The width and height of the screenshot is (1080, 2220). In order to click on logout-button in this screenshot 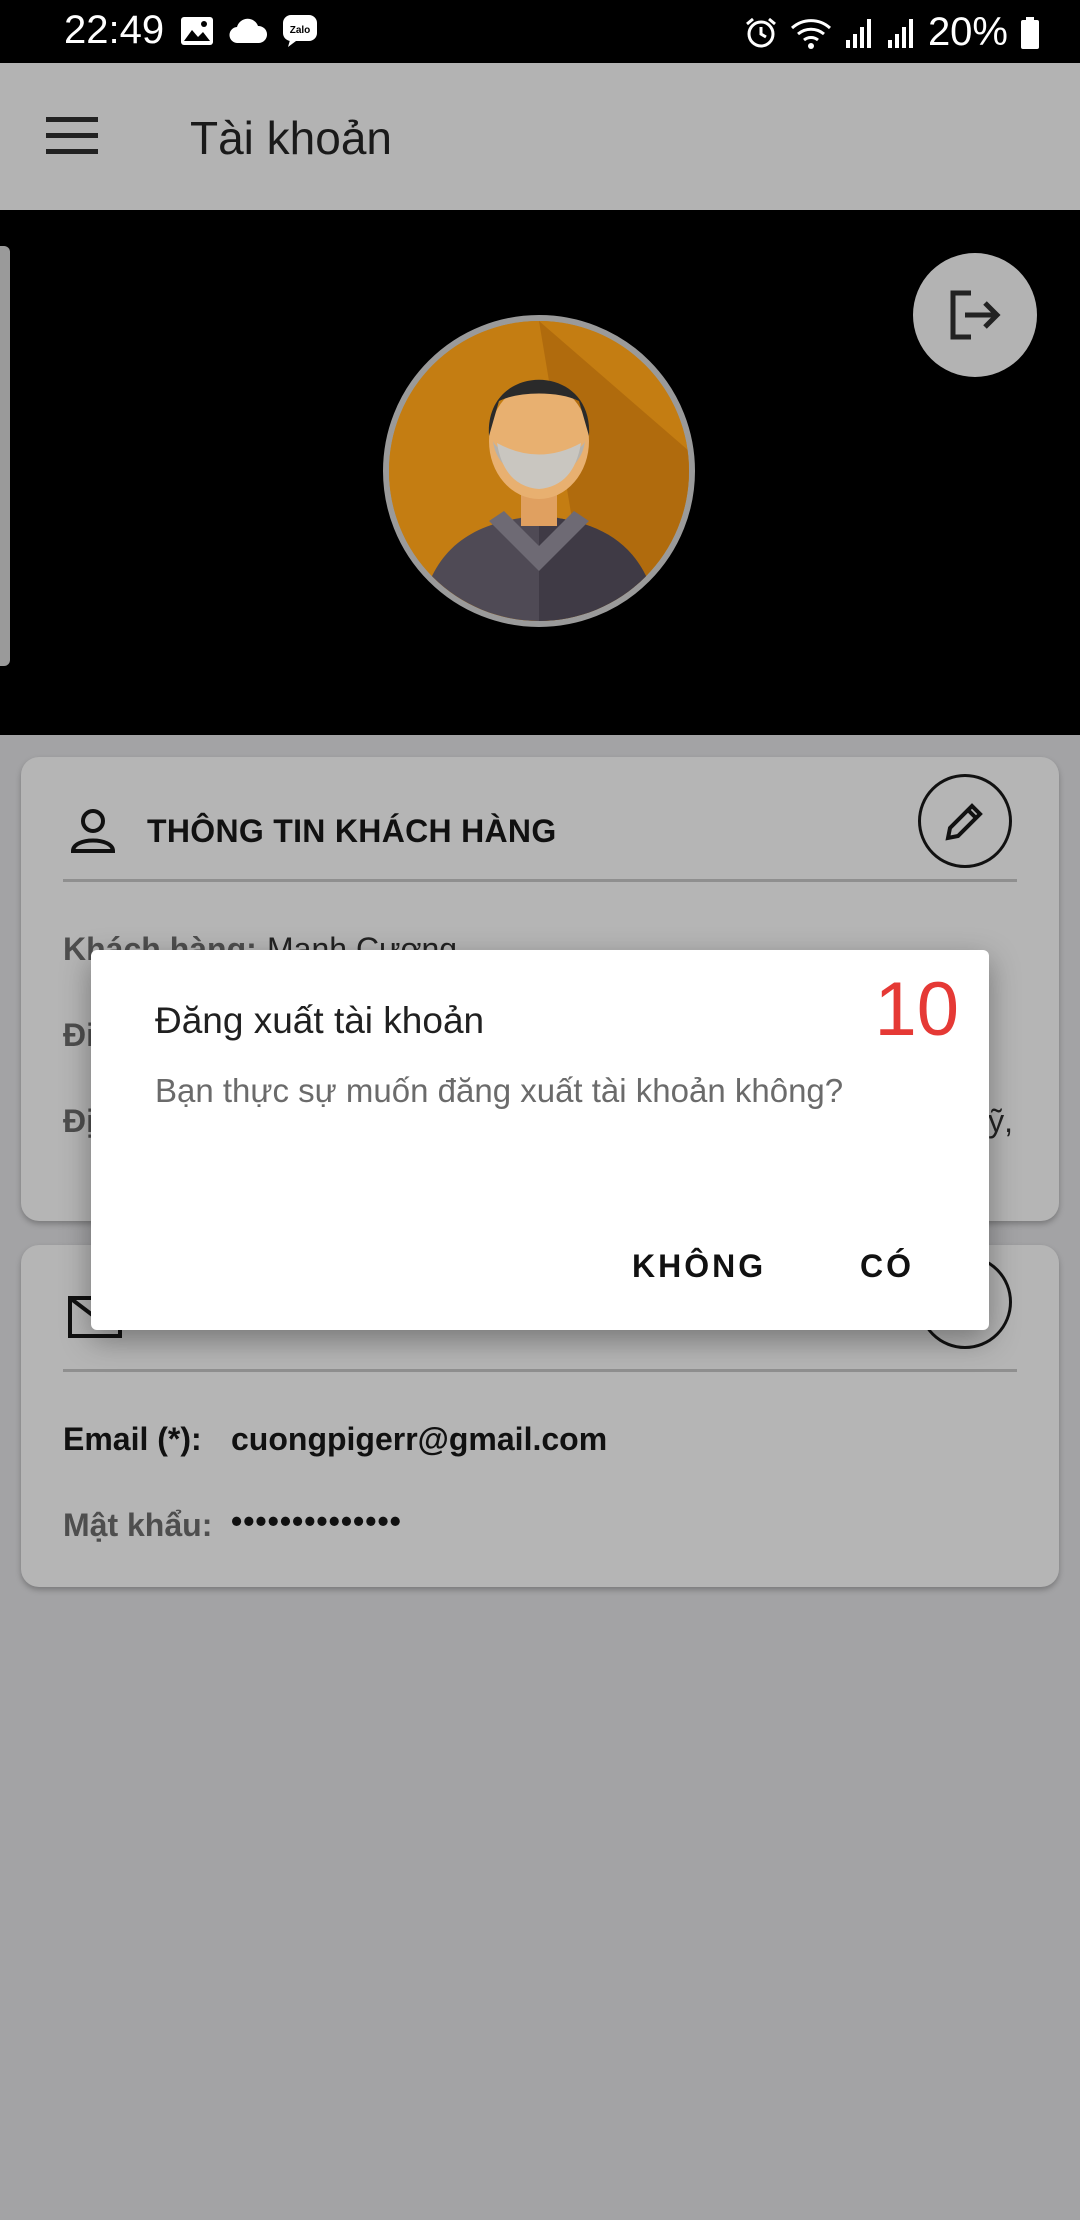, I will do `click(975, 315)`.